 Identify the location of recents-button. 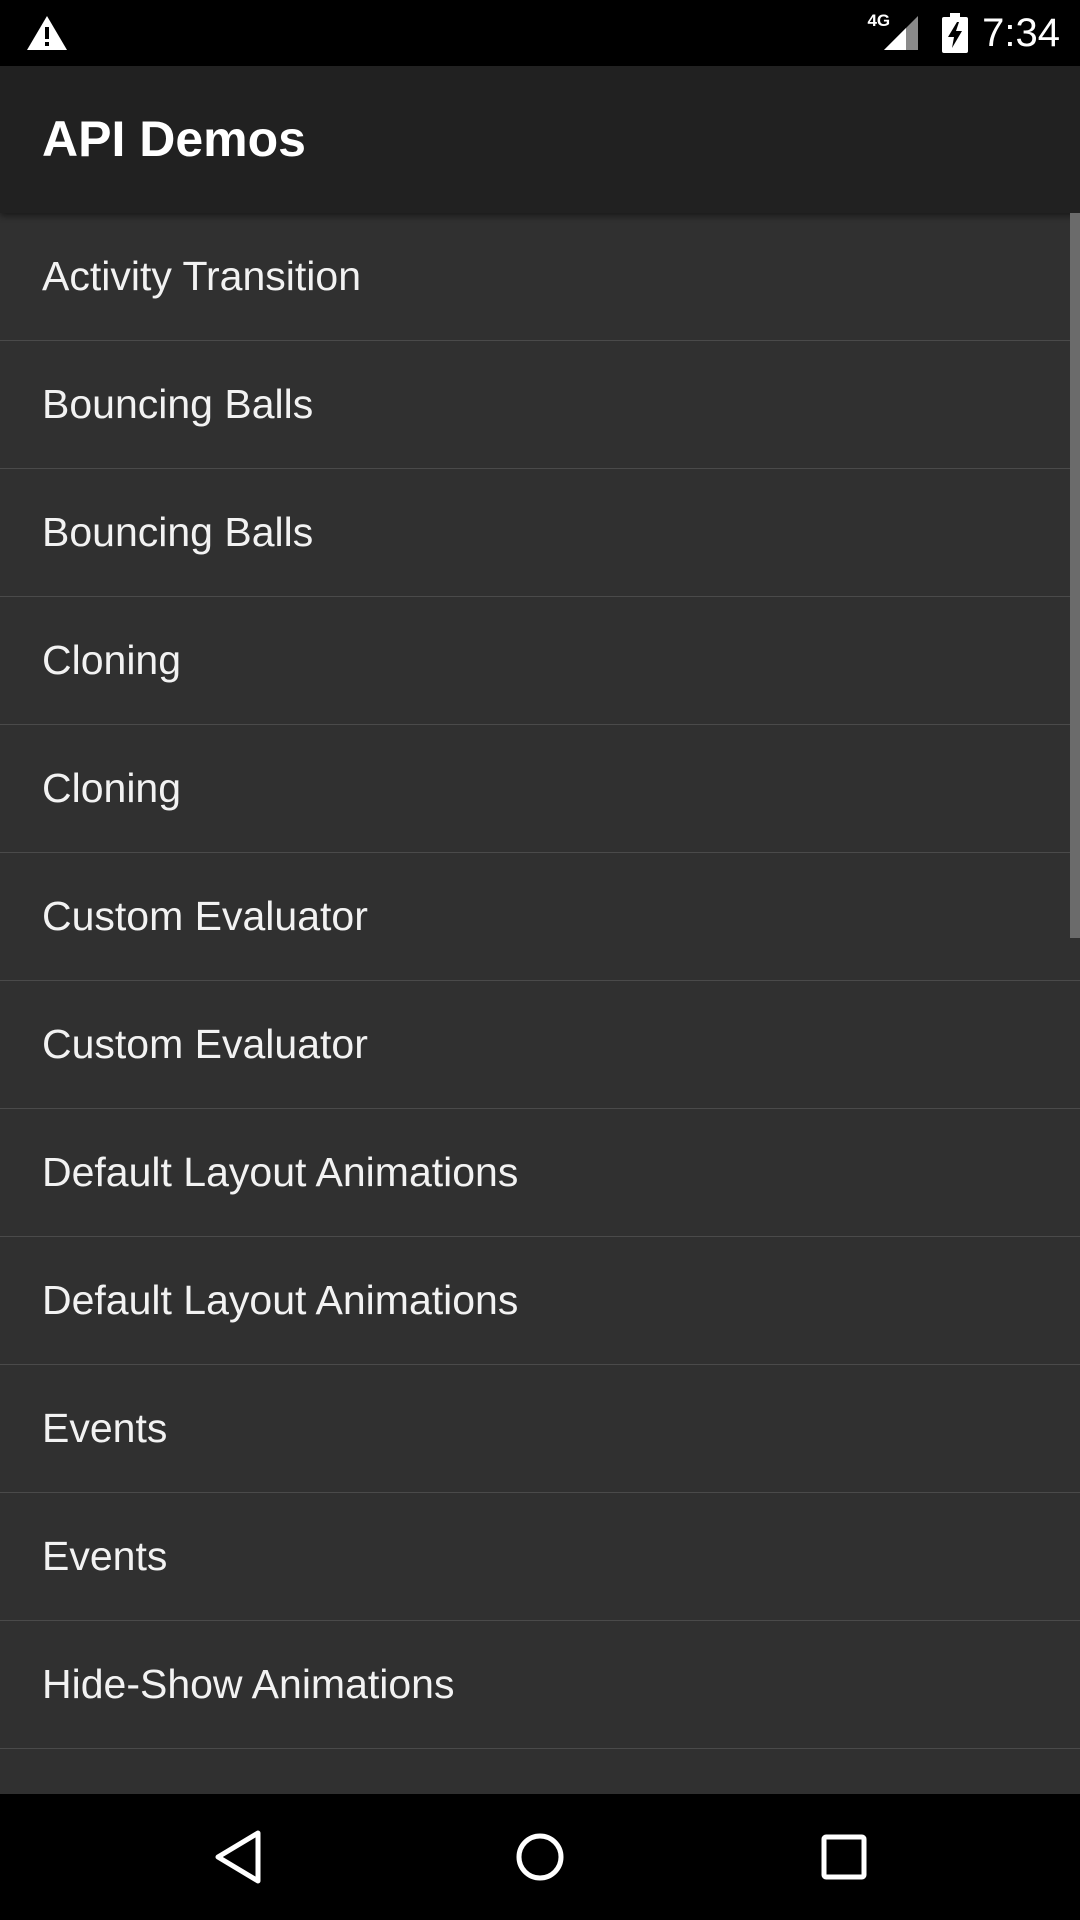
(844, 1857).